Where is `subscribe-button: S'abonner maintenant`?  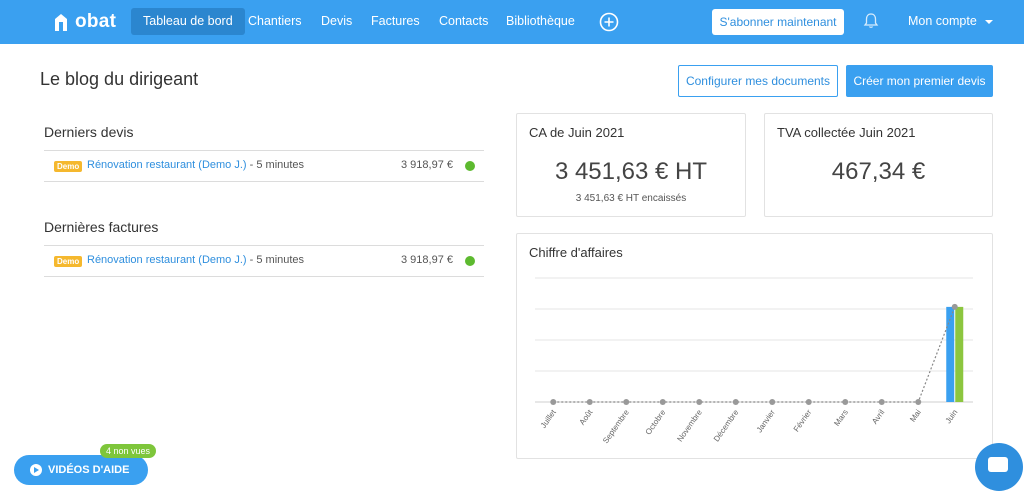
subscribe-button: S'abonner maintenant is located at coordinates (778, 22).